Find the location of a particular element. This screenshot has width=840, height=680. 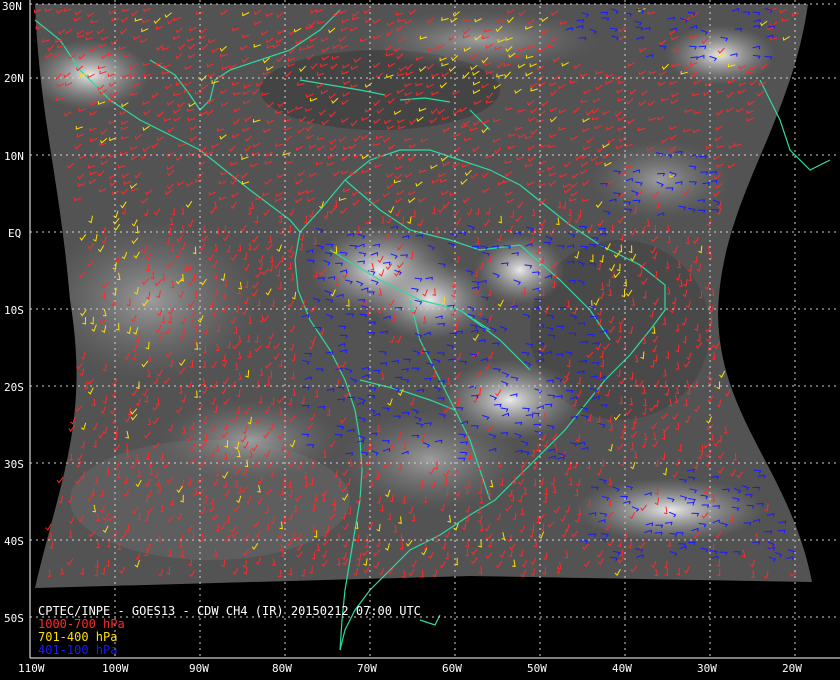

lon-label: 40W is located at coordinates (622, 668).